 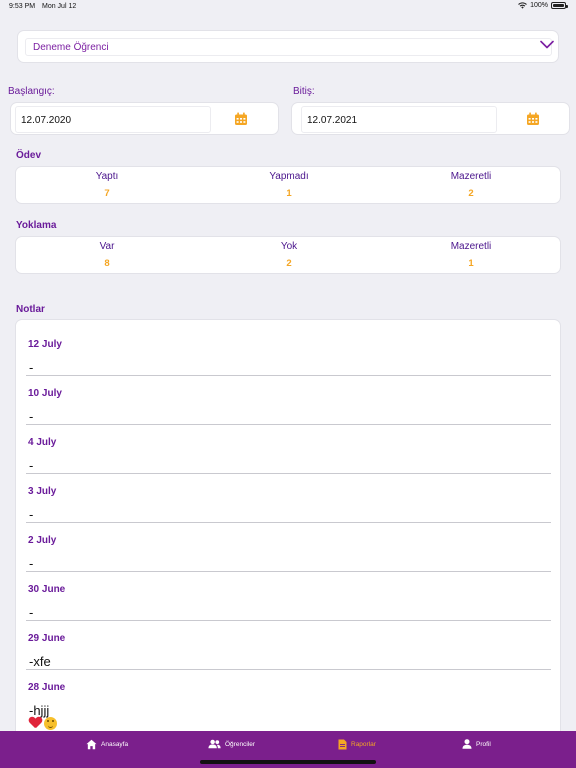 What do you see at coordinates (559, 5) in the screenshot?
I see `battery-icon` at bounding box center [559, 5].